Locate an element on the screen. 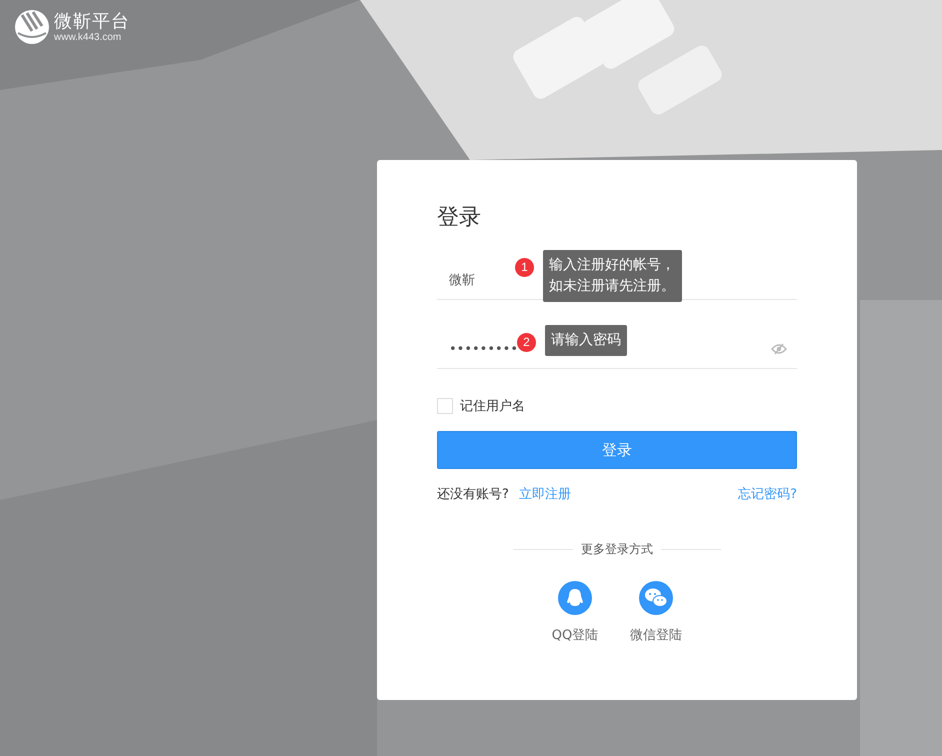  username-field: 微靳 is located at coordinates (462, 280).